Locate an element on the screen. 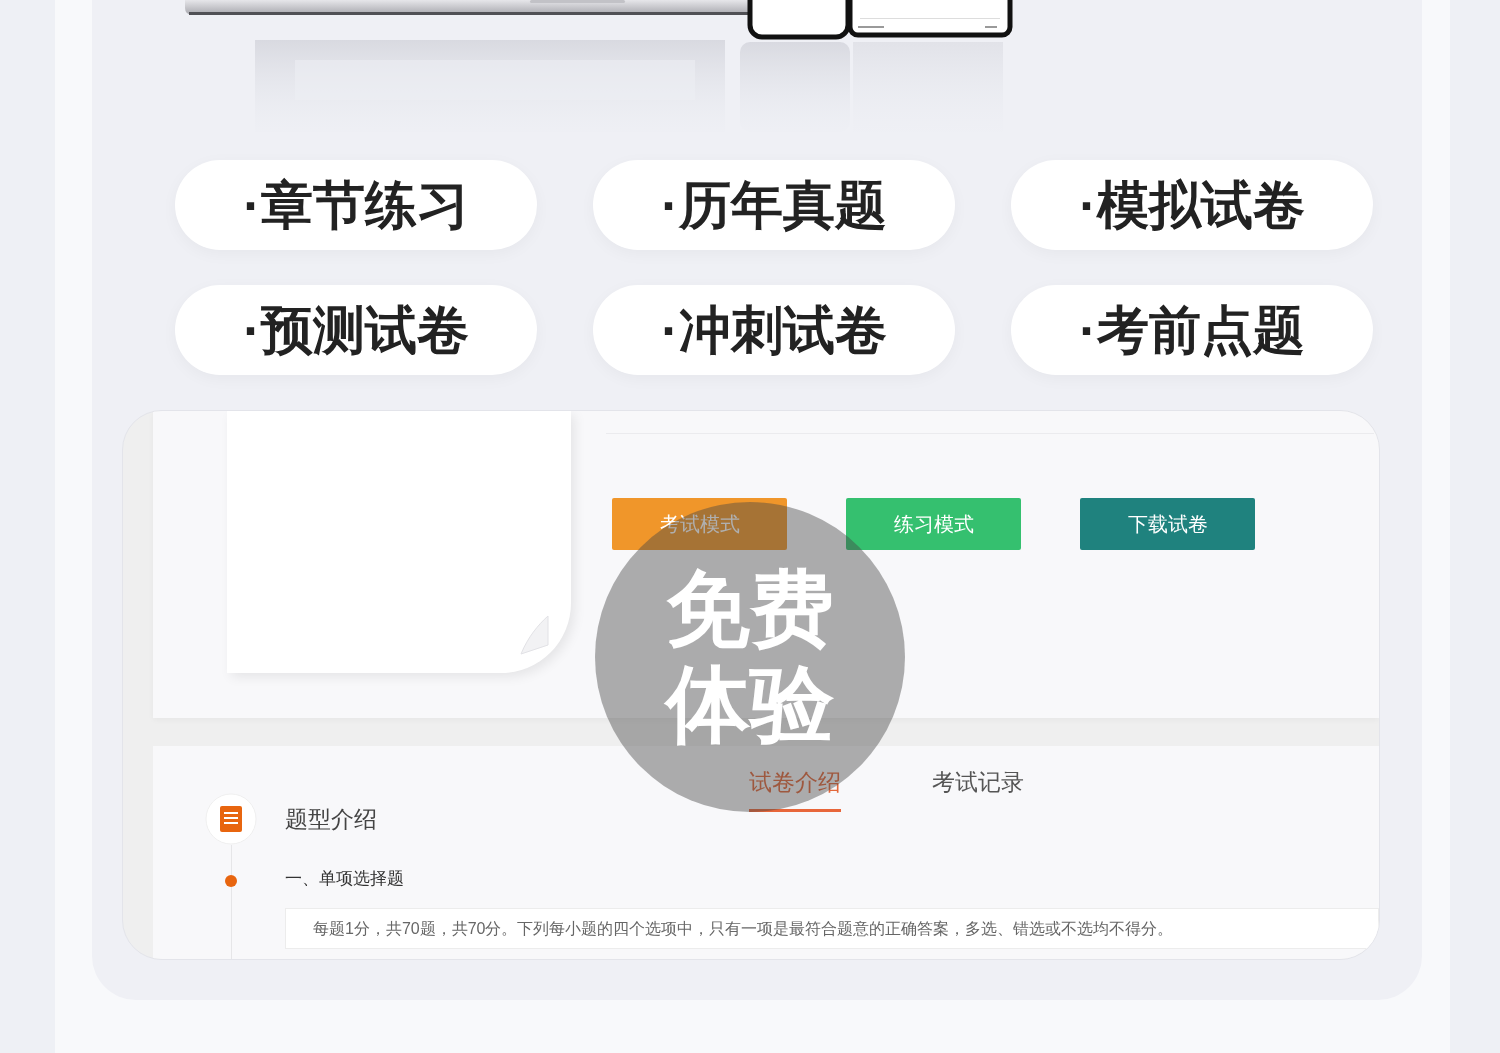 This screenshot has width=1500, height=1053. mode-button: 下载试卷 is located at coordinates (1167, 524).